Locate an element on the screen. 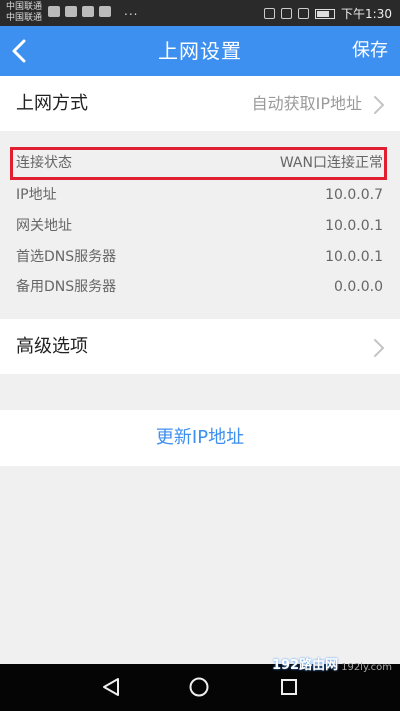  dns1-row: 首选DNS服务器 10.0.0.1 is located at coordinates (200, 257).